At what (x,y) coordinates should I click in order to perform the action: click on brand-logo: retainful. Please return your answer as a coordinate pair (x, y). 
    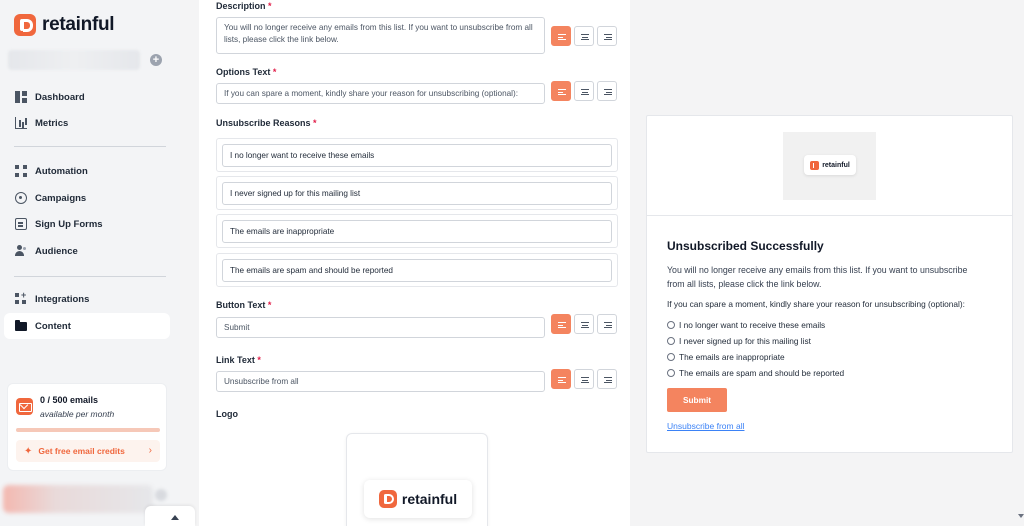
    Looking at the image, I should click on (64, 25).